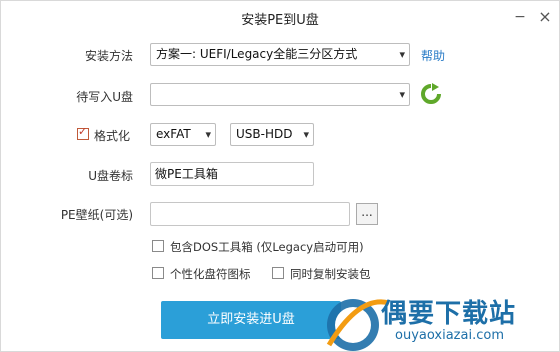  I want to click on boot-mode-value: USB-HDD, so click(264, 134).